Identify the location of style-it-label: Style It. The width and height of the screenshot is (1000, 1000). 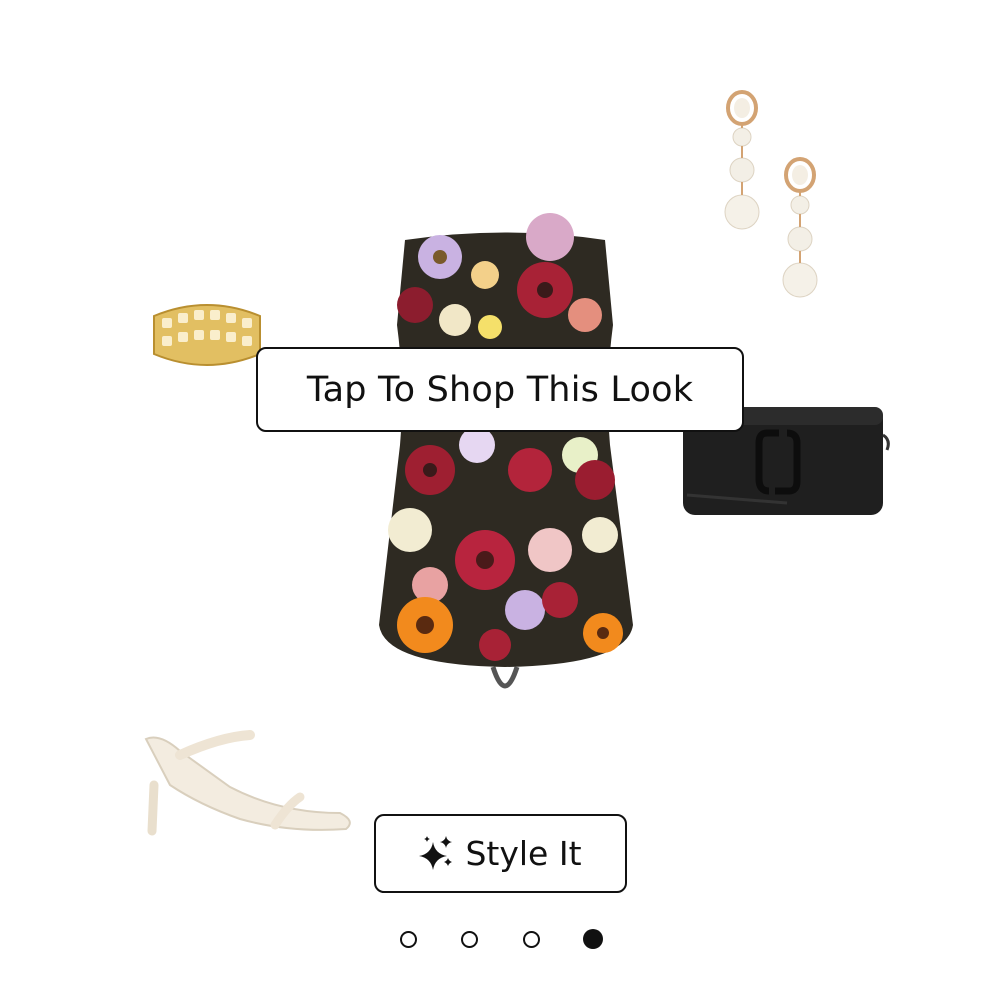
(523, 853).